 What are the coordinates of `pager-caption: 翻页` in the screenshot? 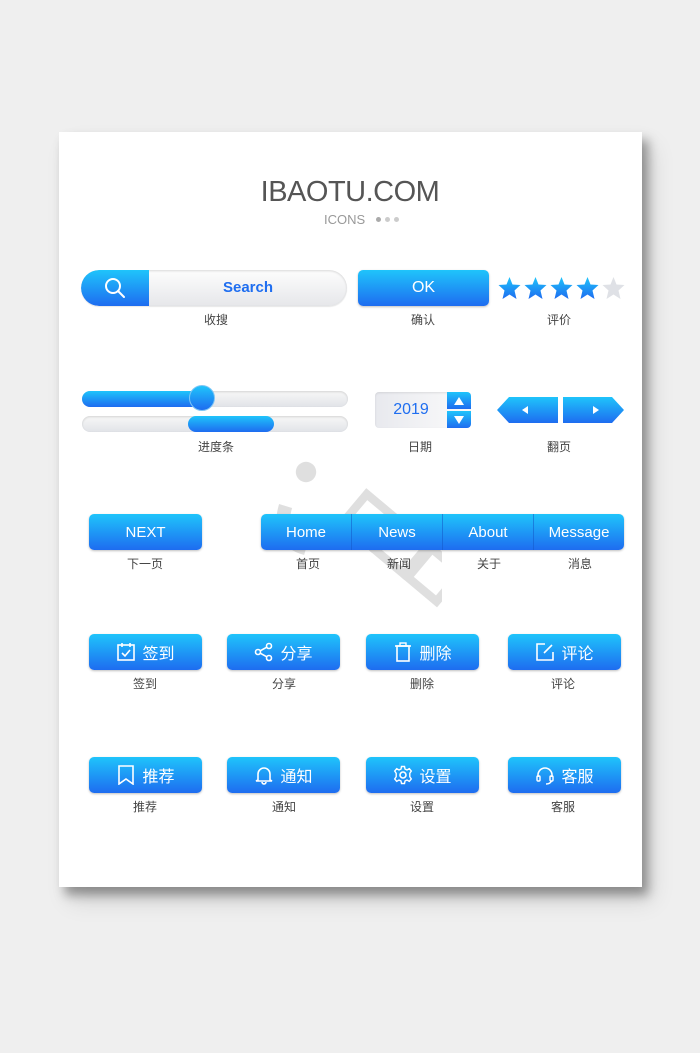 It's located at (558, 447).